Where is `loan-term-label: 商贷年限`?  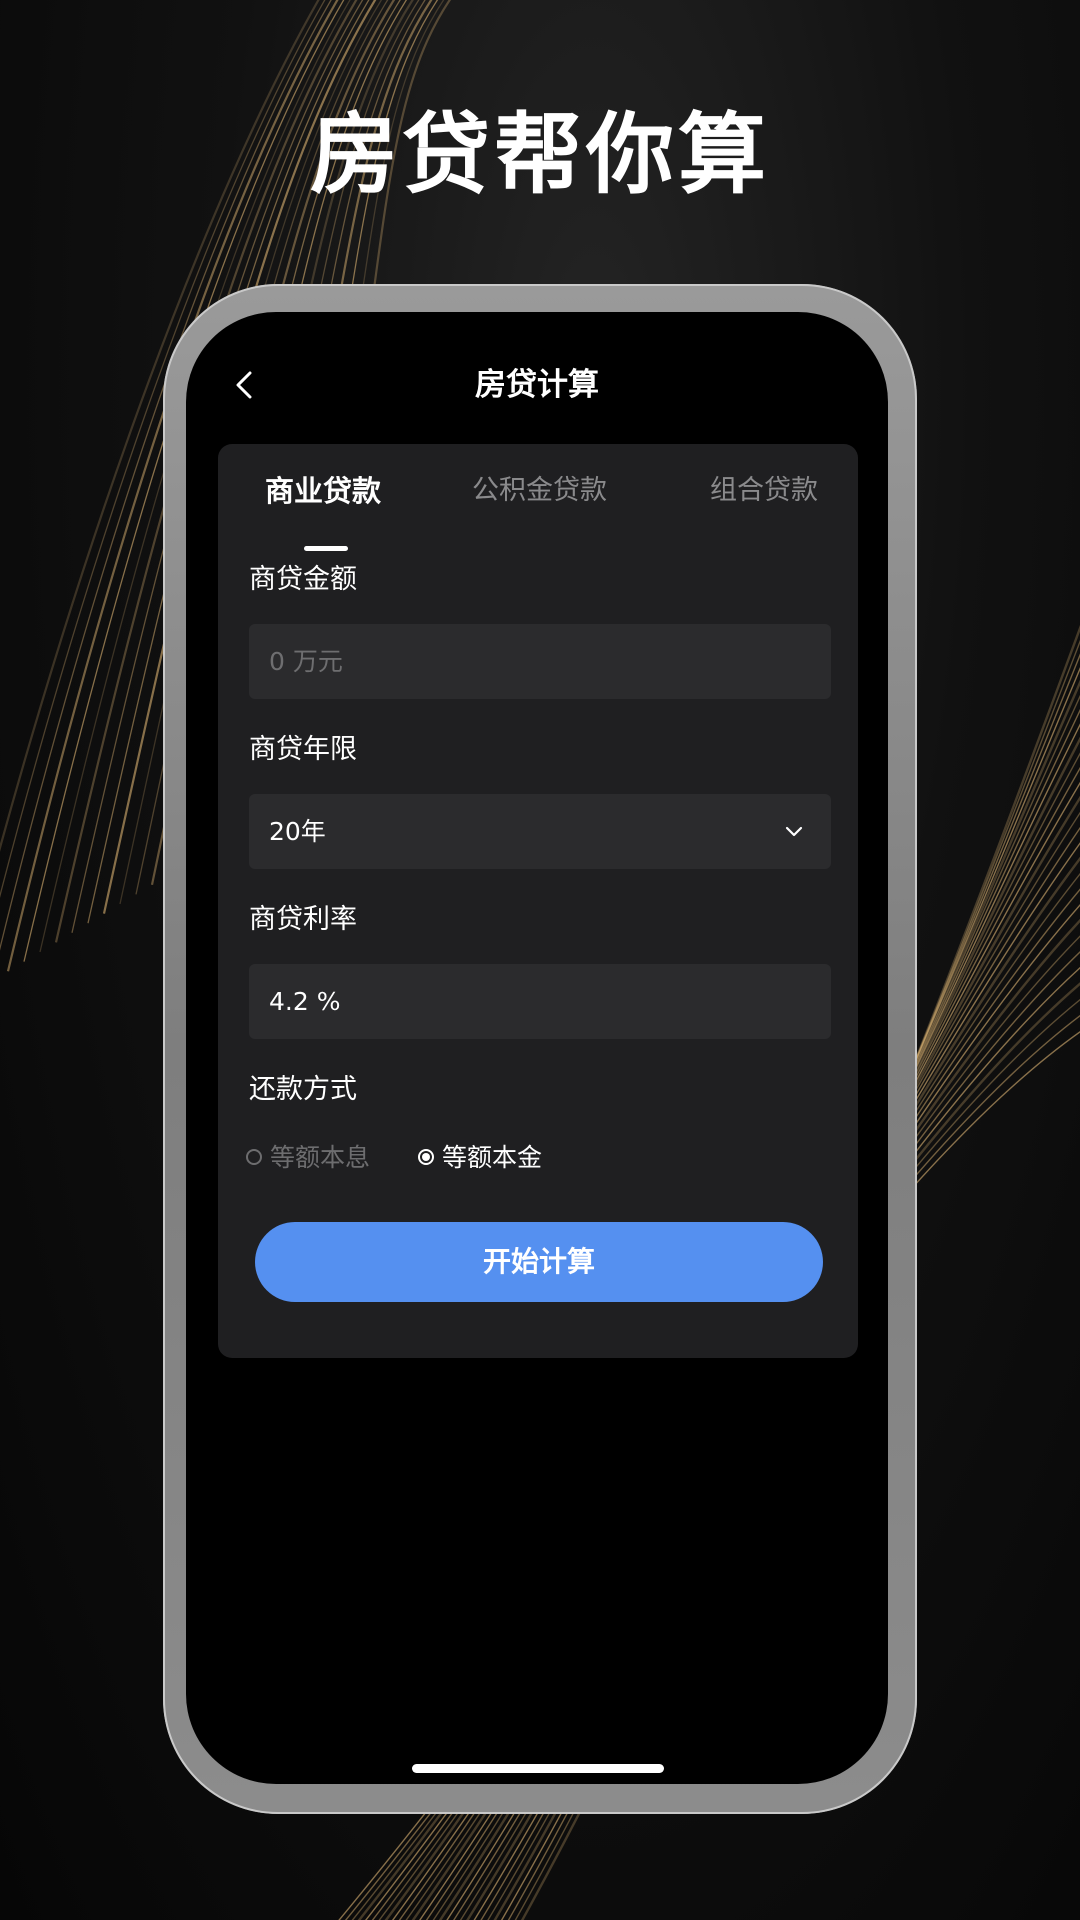 loan-term-label: 商贷年限 is located at coordinates (303, 749).